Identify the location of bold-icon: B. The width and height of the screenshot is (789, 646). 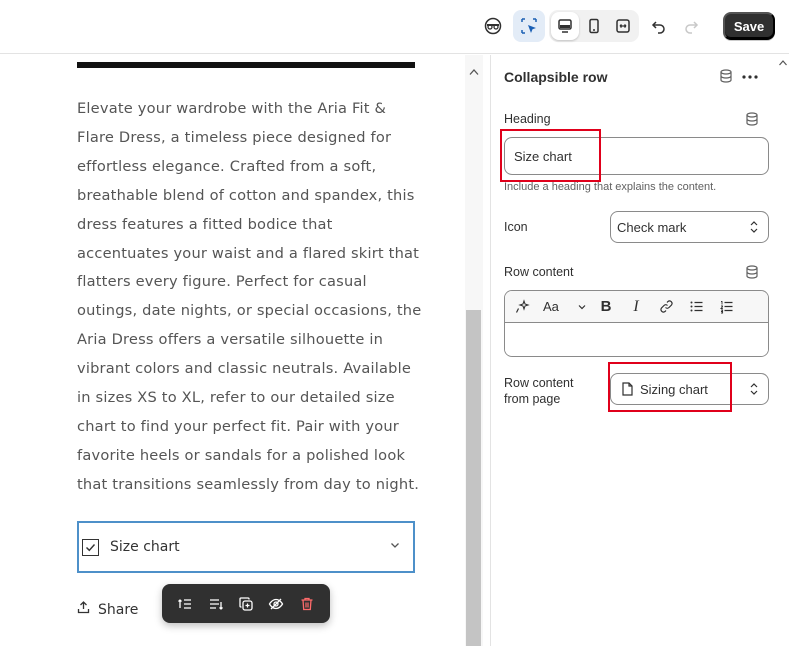
(606, 307).